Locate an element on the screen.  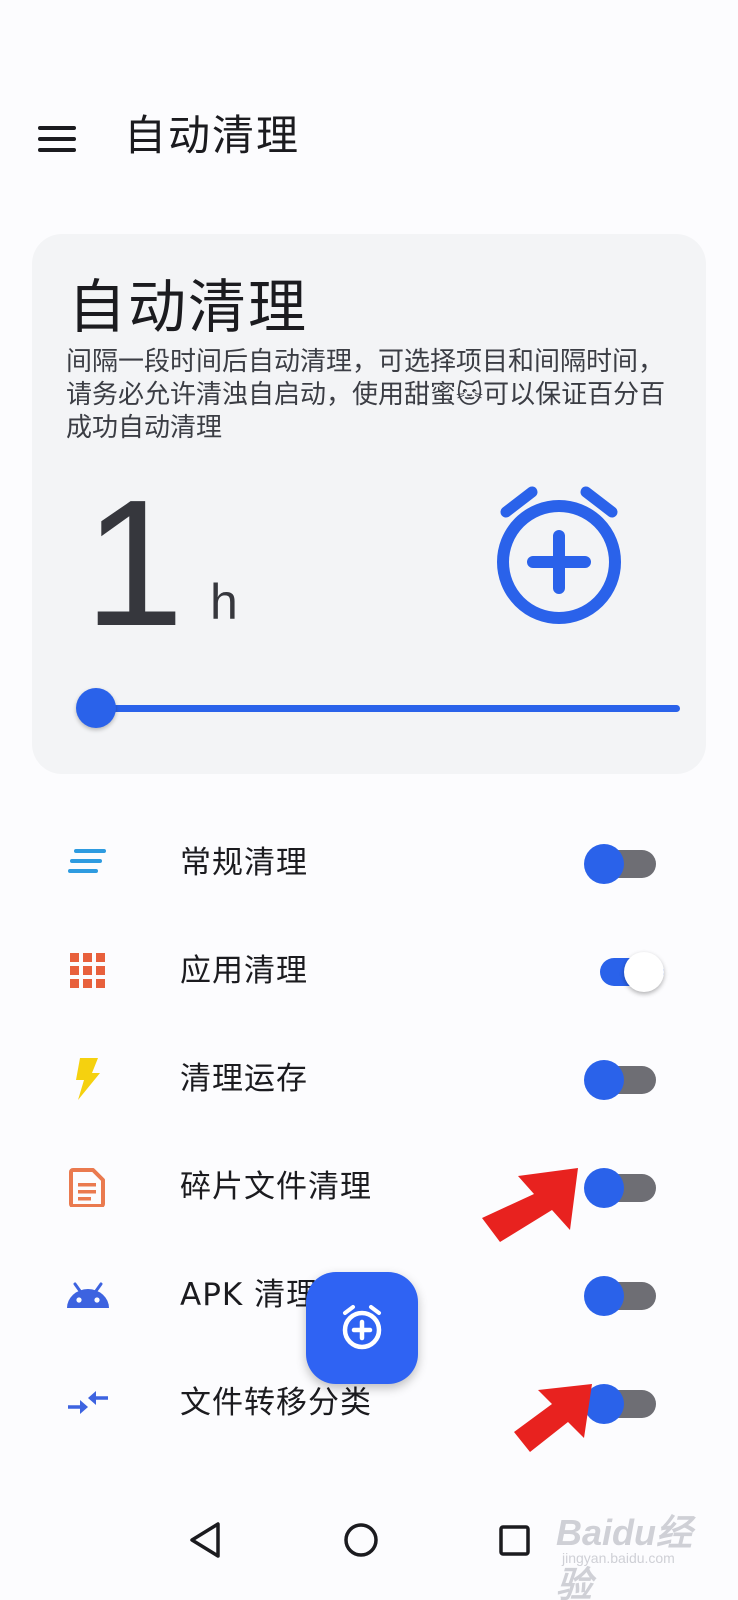
option-label: 常规清理 is located at coordinates (244, 863).